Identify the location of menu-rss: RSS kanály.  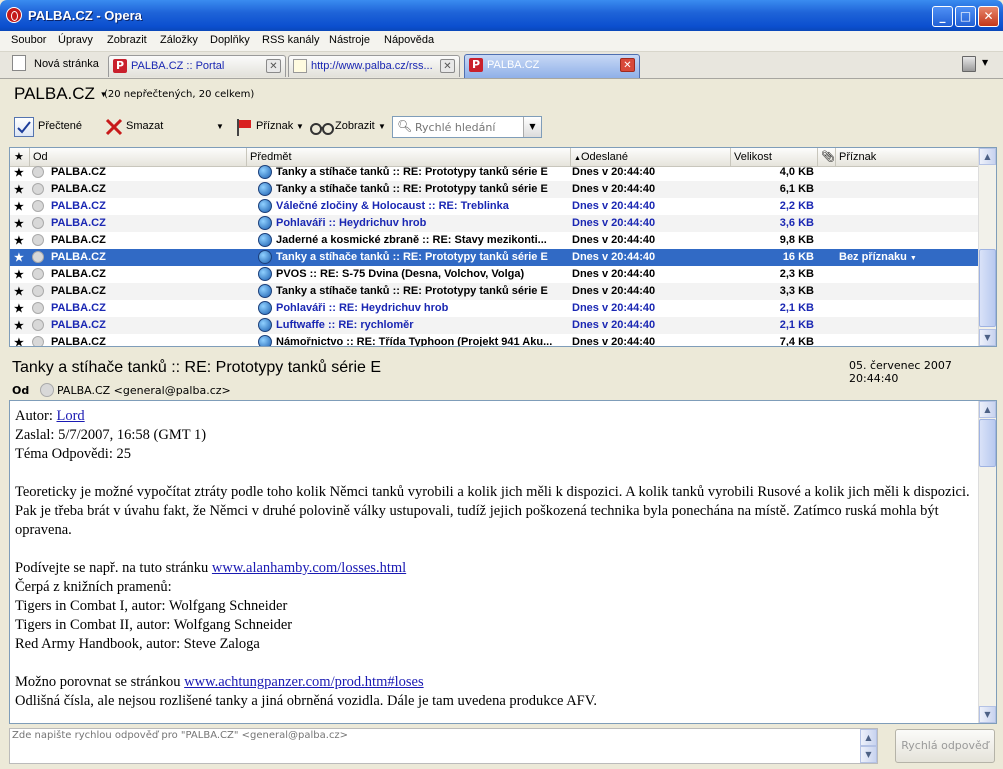
(290, 40).